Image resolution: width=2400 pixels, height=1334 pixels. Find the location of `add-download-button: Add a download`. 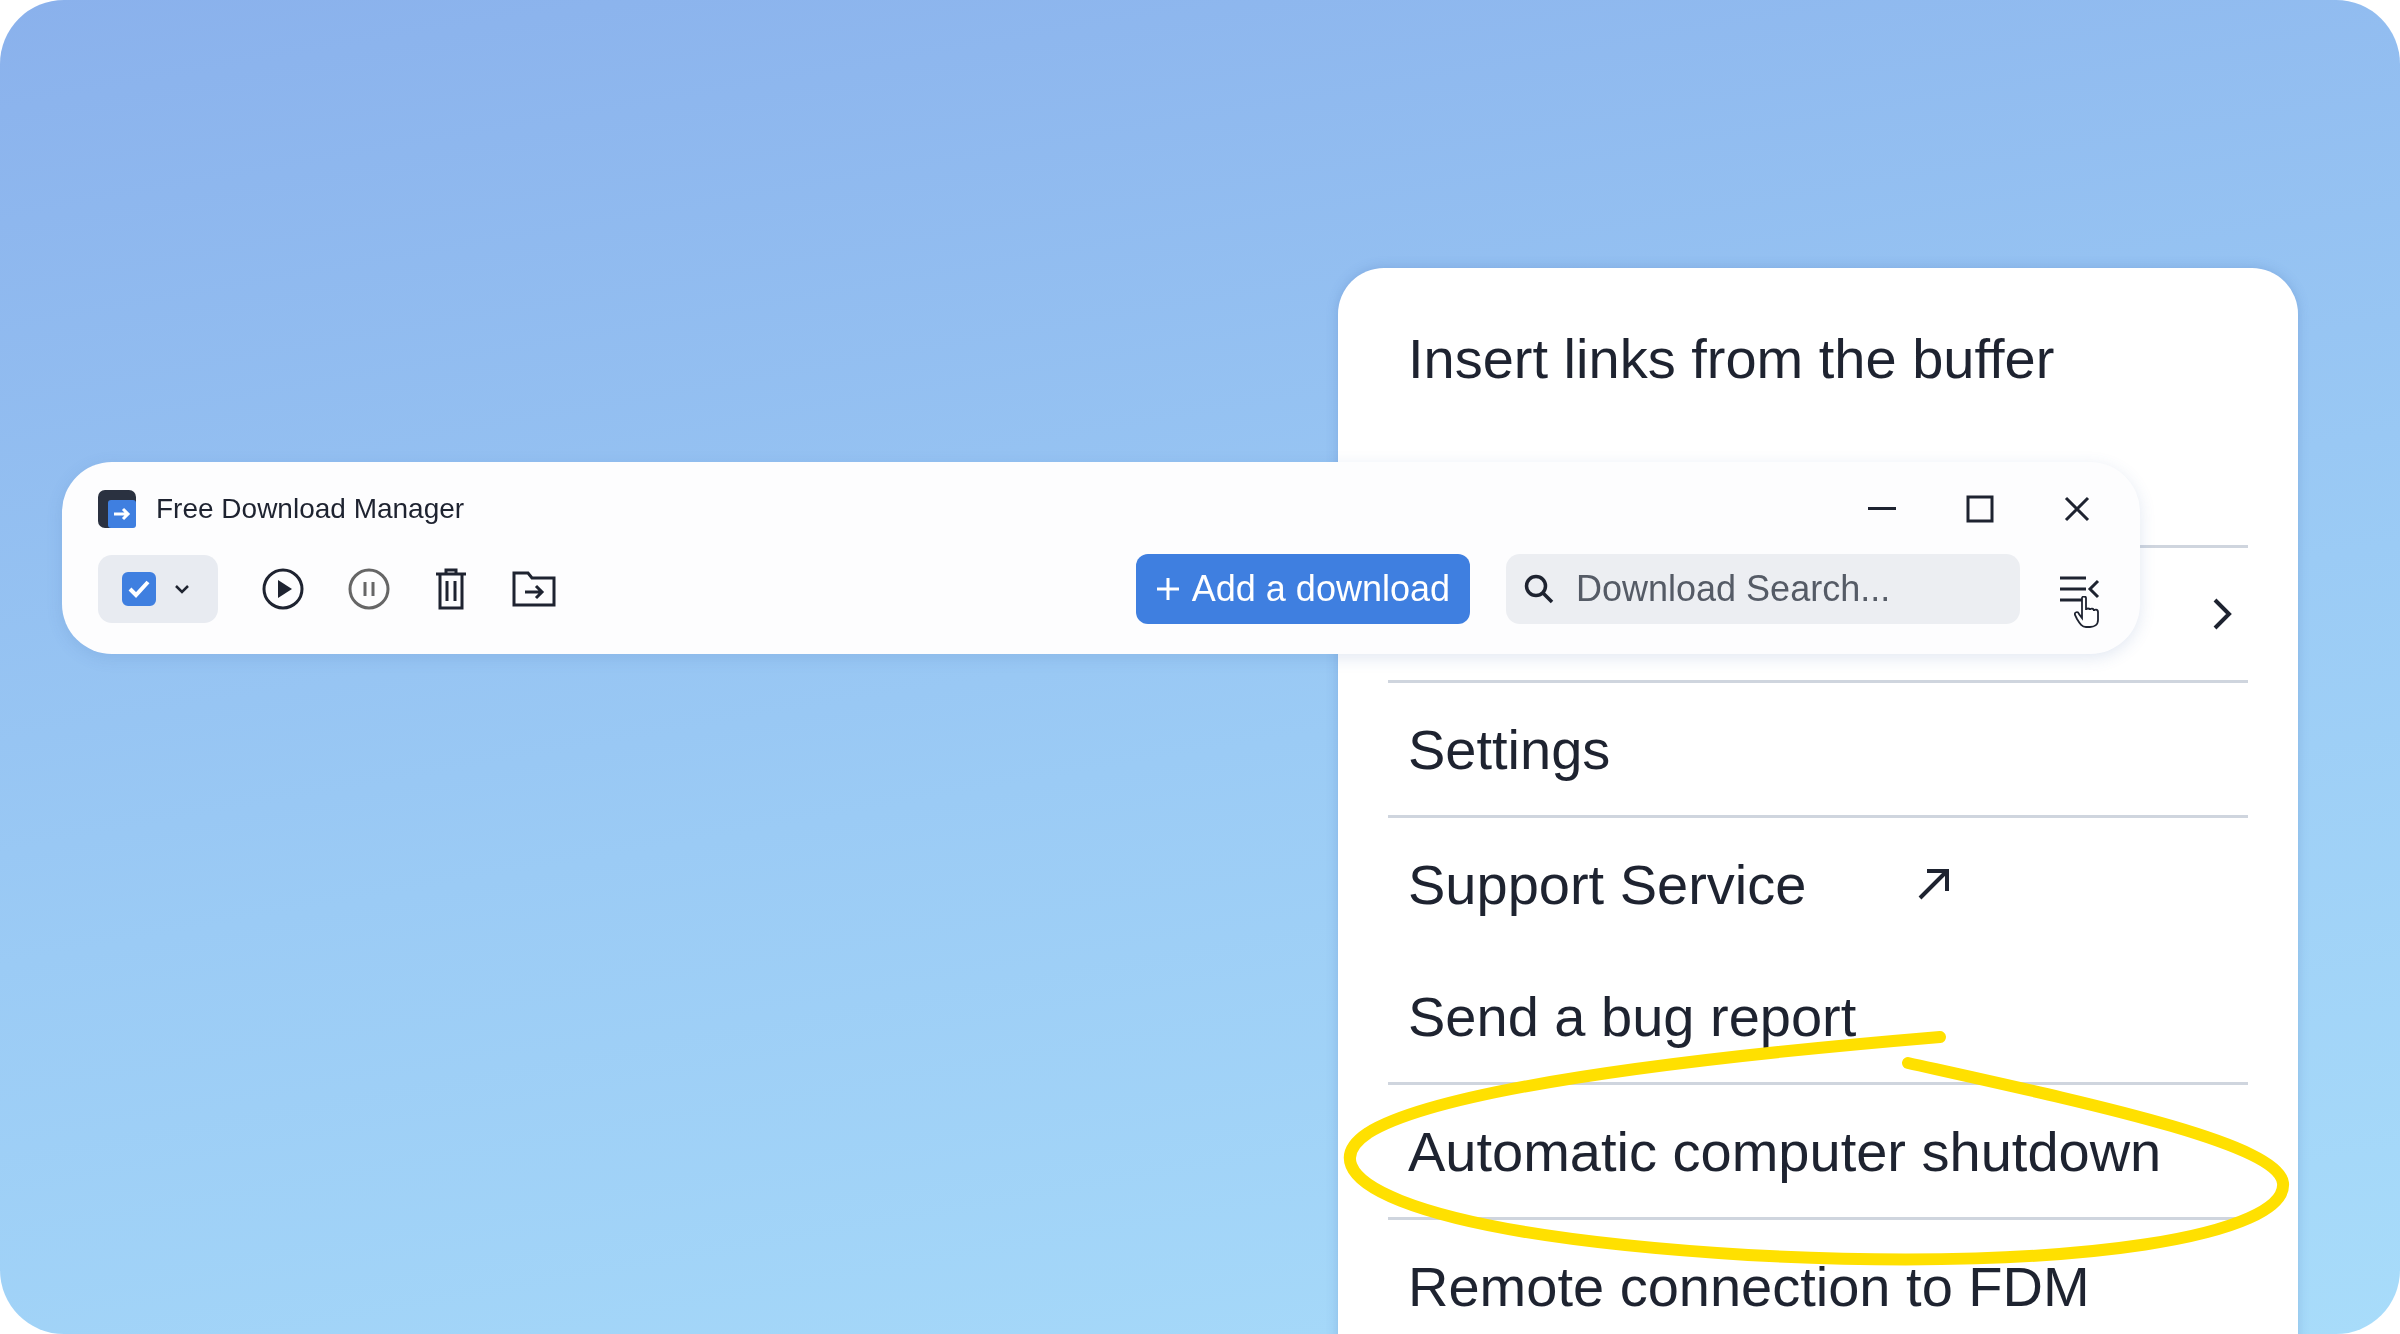

add-download-button: Add a download is located at coordinates (1302, 589).